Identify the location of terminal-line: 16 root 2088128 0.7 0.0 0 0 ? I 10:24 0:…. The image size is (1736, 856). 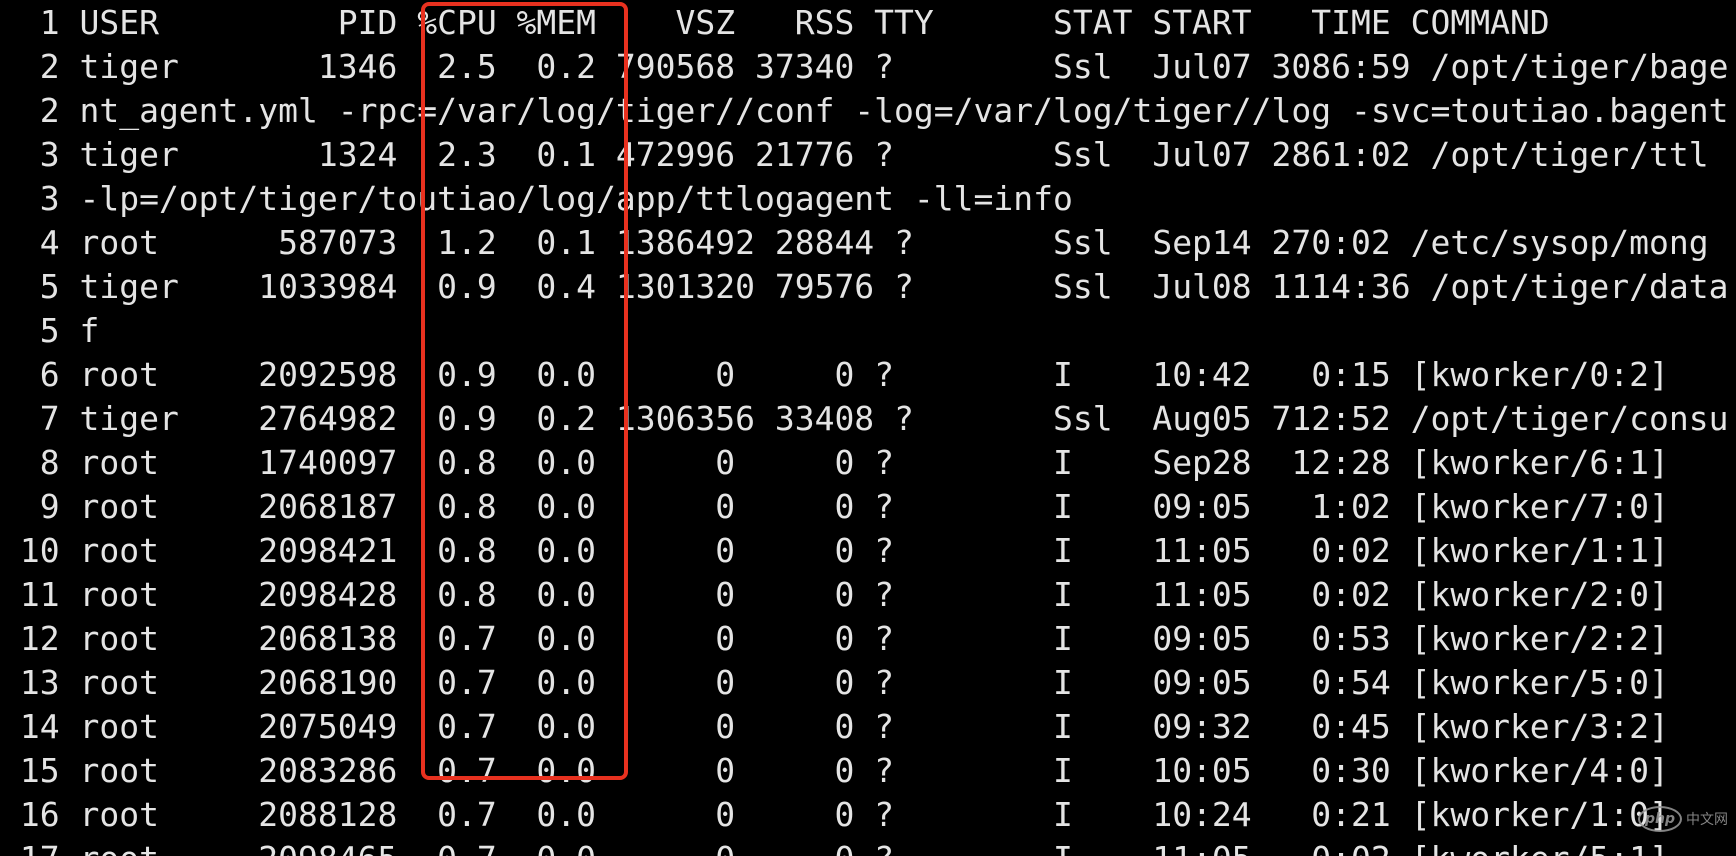
(834, 814).